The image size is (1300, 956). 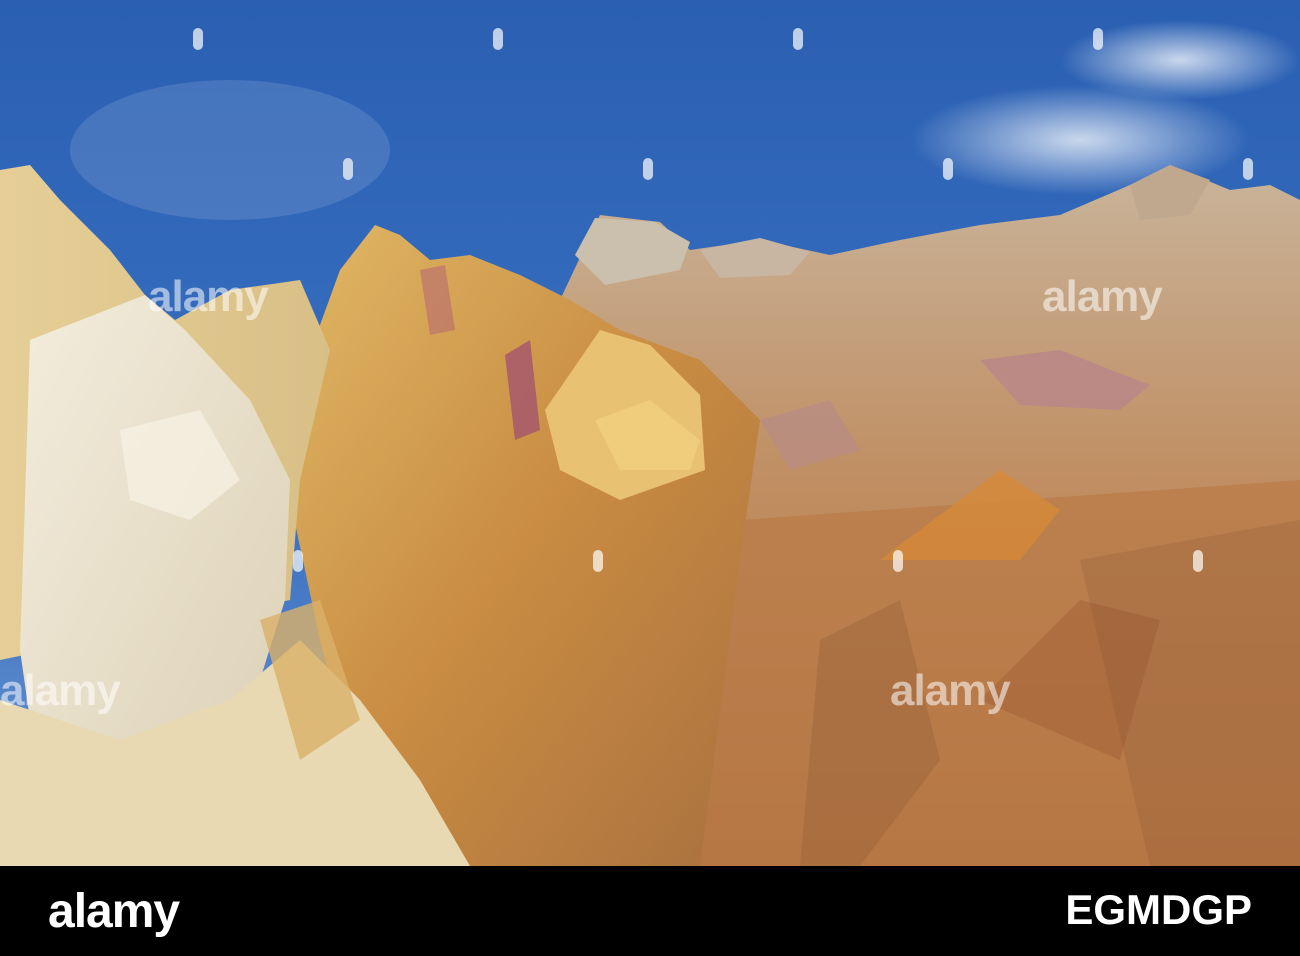 What do you see at coordinates (650, 911) in the screenshot?
I see `footer-bar: alamy EGMDGP` at bounding box center [650, 911].